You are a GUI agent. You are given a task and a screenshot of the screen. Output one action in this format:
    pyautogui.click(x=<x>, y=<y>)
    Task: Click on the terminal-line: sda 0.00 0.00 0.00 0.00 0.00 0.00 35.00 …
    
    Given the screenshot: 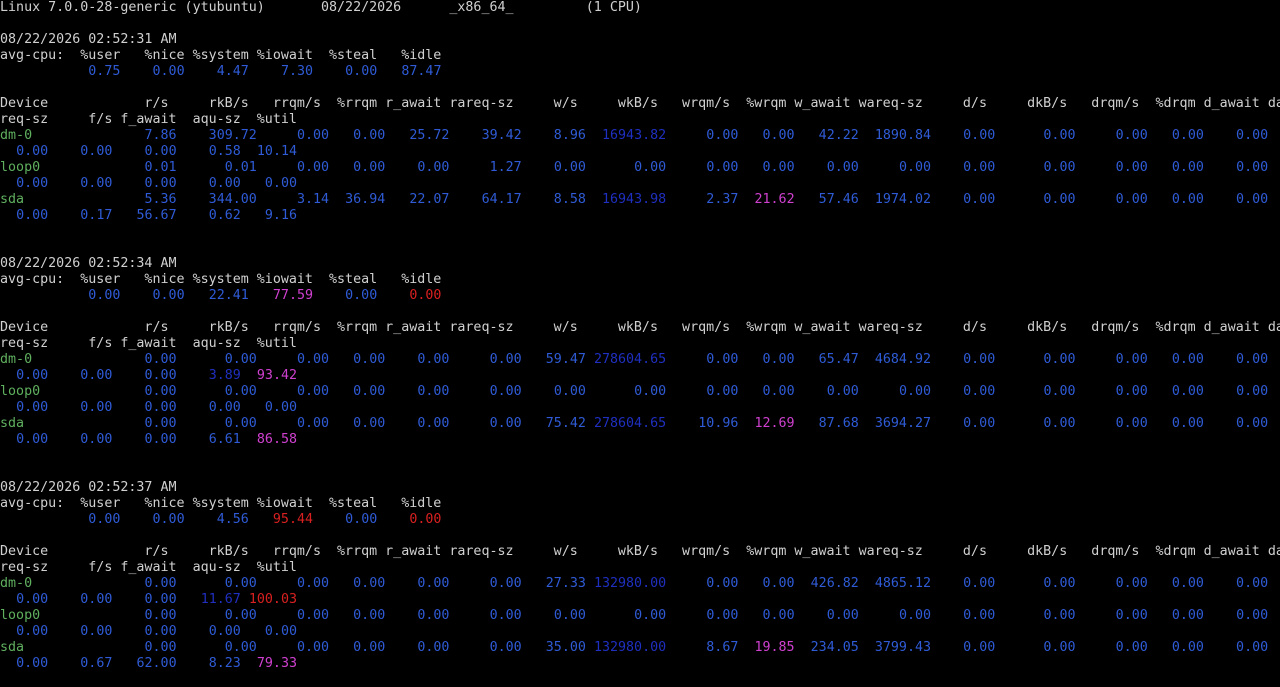 What is the action you would take?
    pyautogui.click(x=640, y=648)
    